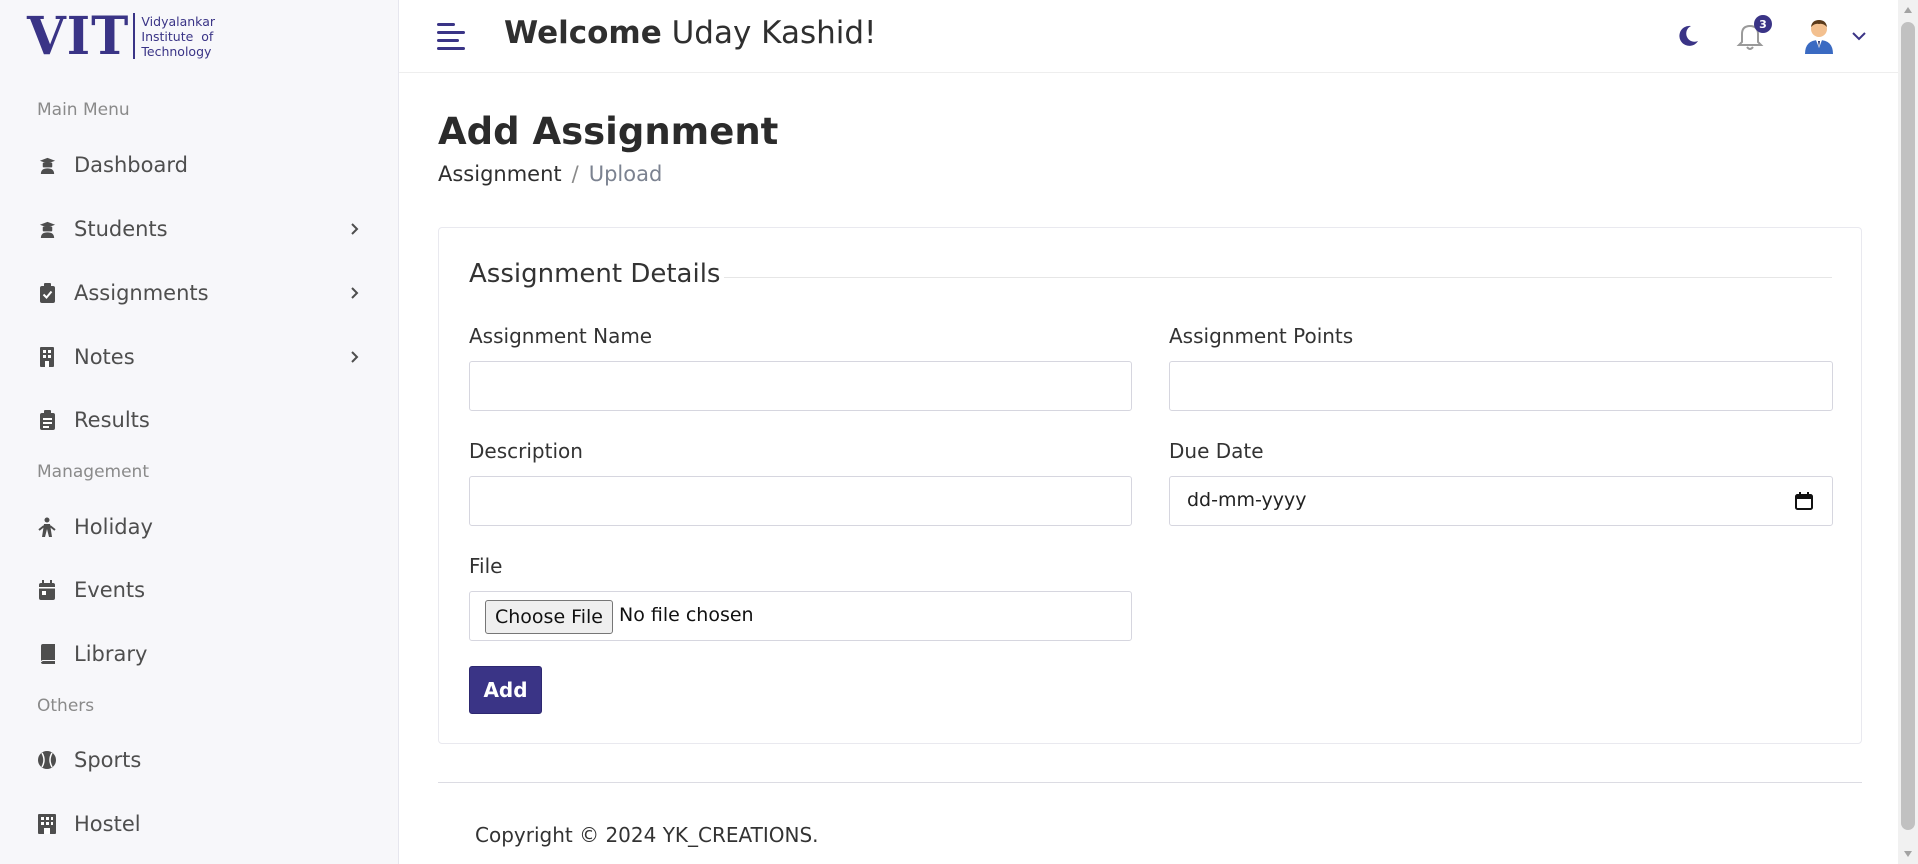 The height and width of the screenshot is (864, 1918). I want to click on copyright-text: Copyright © 2024 YK_CREATIONS., so click(647, 835).